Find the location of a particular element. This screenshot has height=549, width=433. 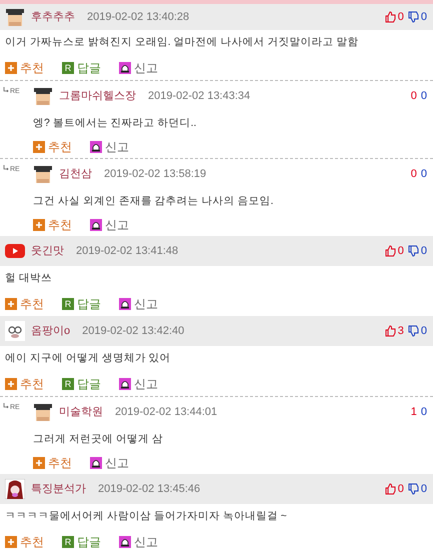

comment-date: 2019-02-02 13:45:46 is located at coordinates (149, 489).